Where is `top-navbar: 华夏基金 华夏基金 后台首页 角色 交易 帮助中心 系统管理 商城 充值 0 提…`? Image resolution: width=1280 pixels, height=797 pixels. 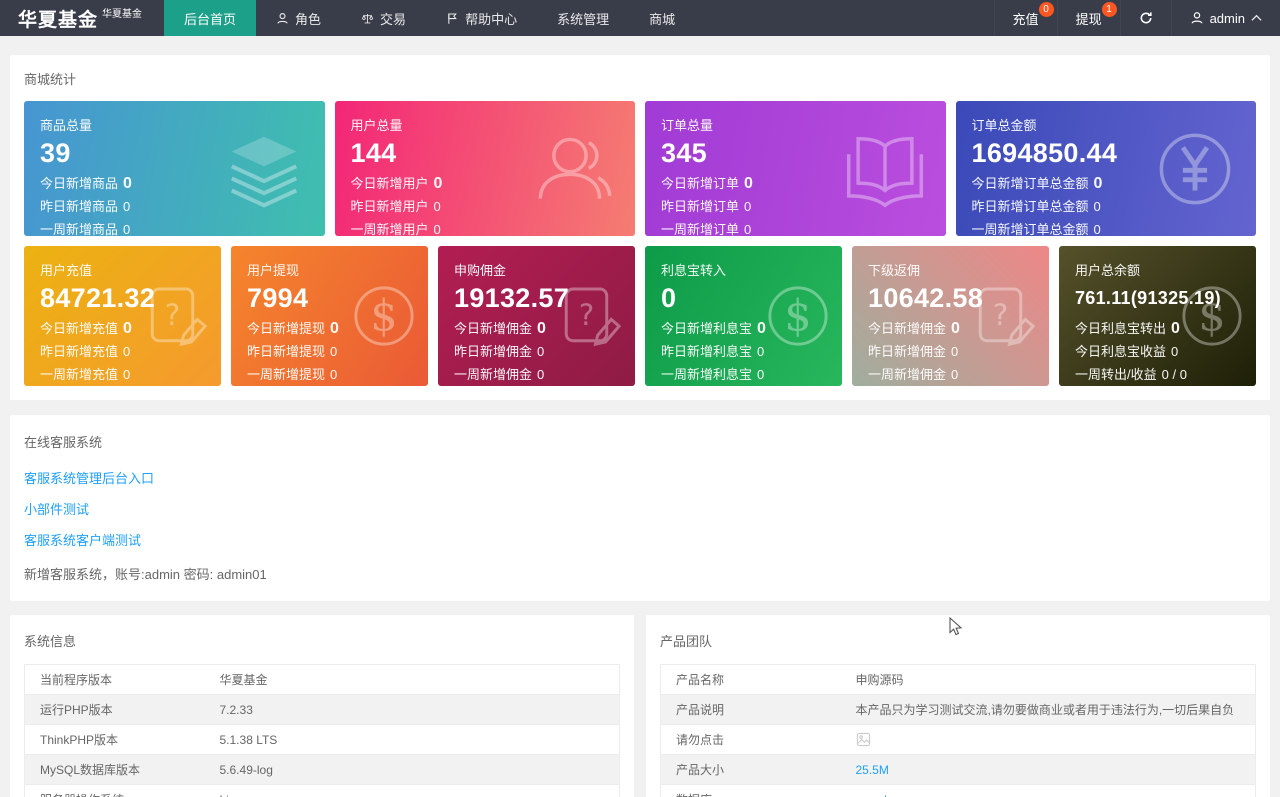
top-navbar: 华夏基金 华夏基金 后台首页 角色 交易 帮助中心 系统管理 商城 充值 0 提… is located at coordinates (640, 18).